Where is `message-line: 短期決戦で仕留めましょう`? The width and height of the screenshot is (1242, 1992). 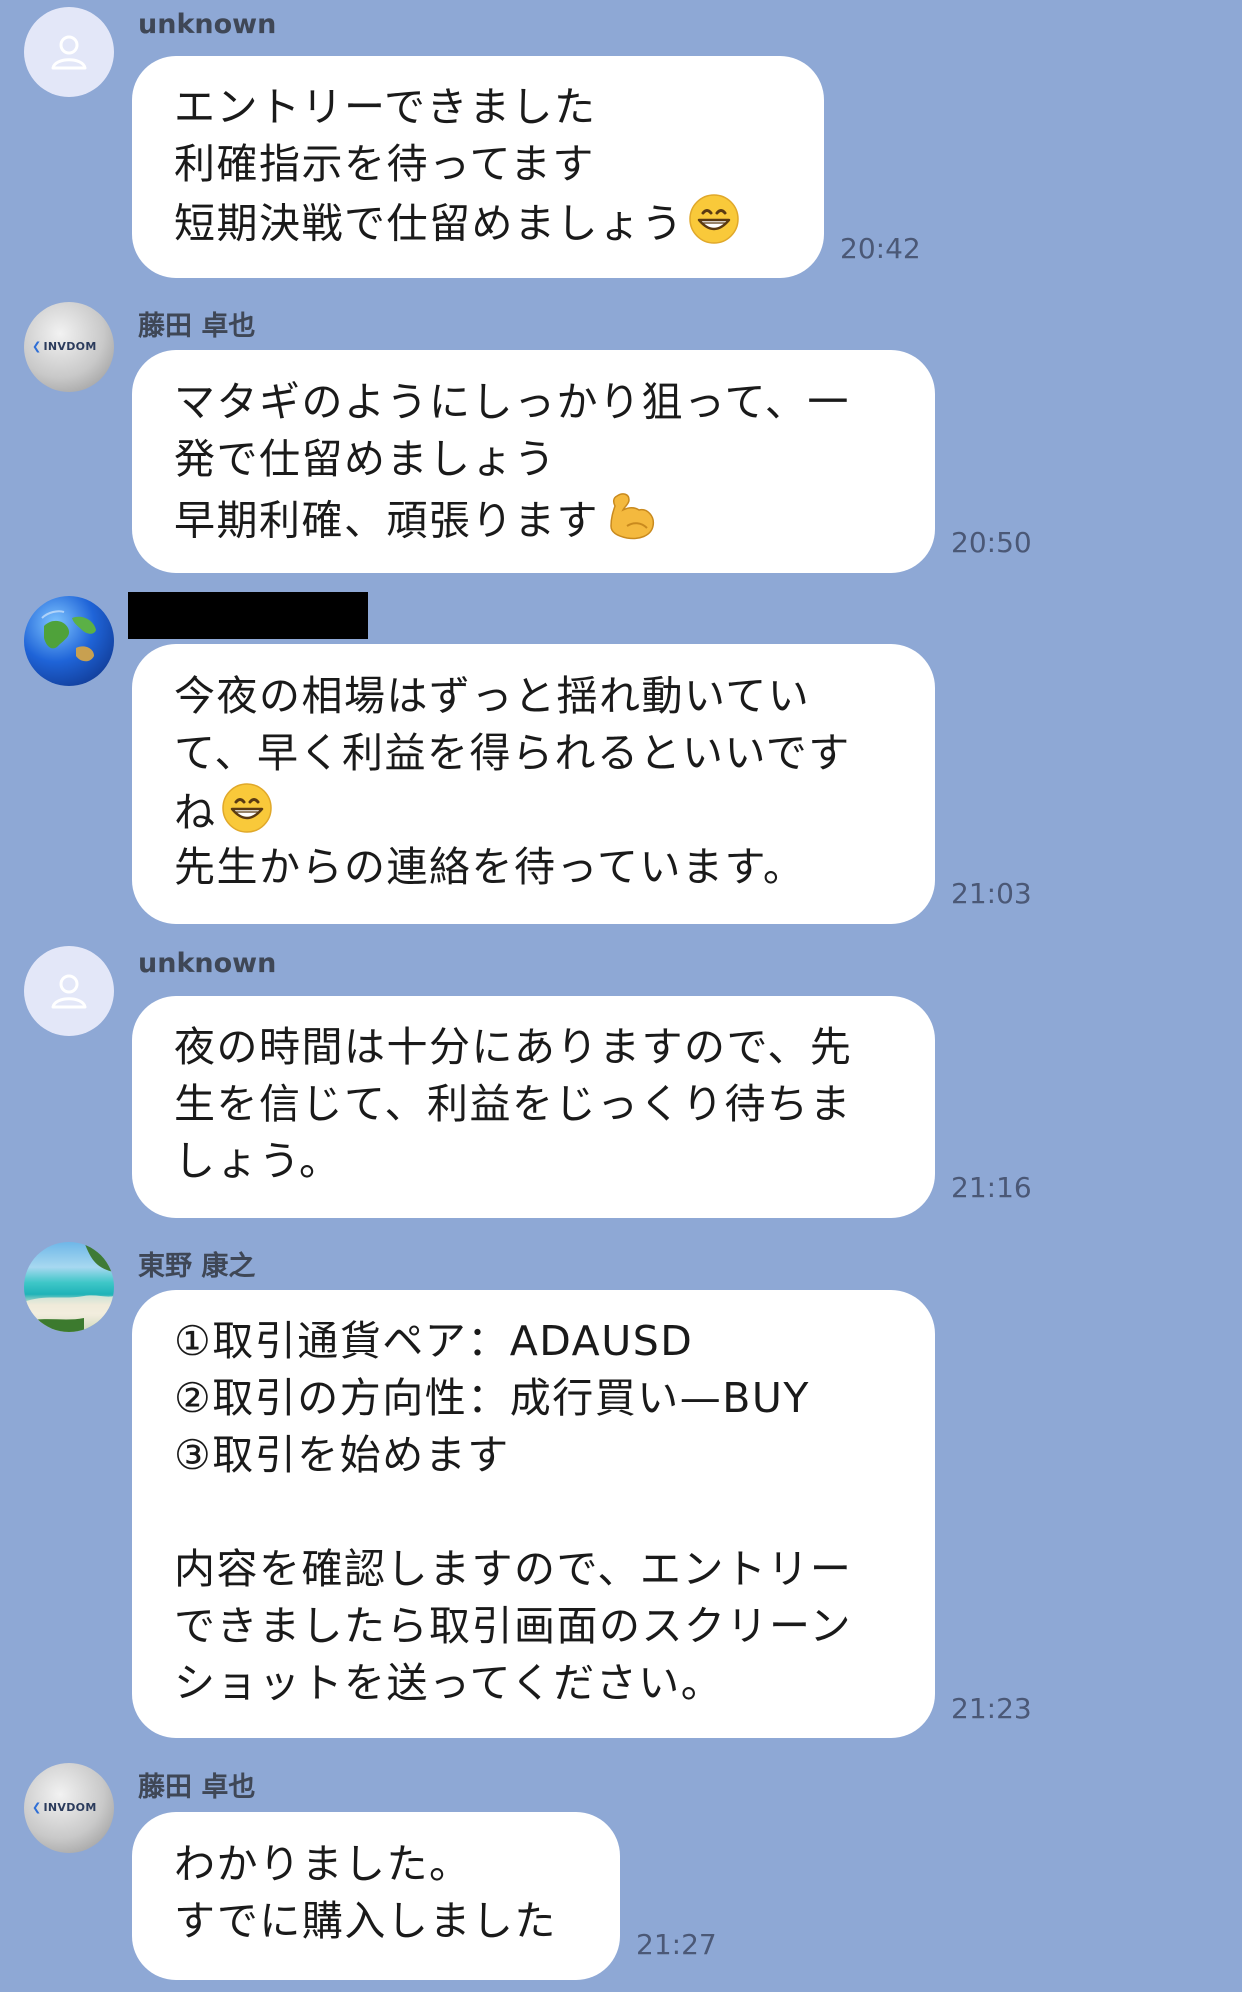 message-line: 短期決戦で仕留めましょう is located at coordinates (499, 221).